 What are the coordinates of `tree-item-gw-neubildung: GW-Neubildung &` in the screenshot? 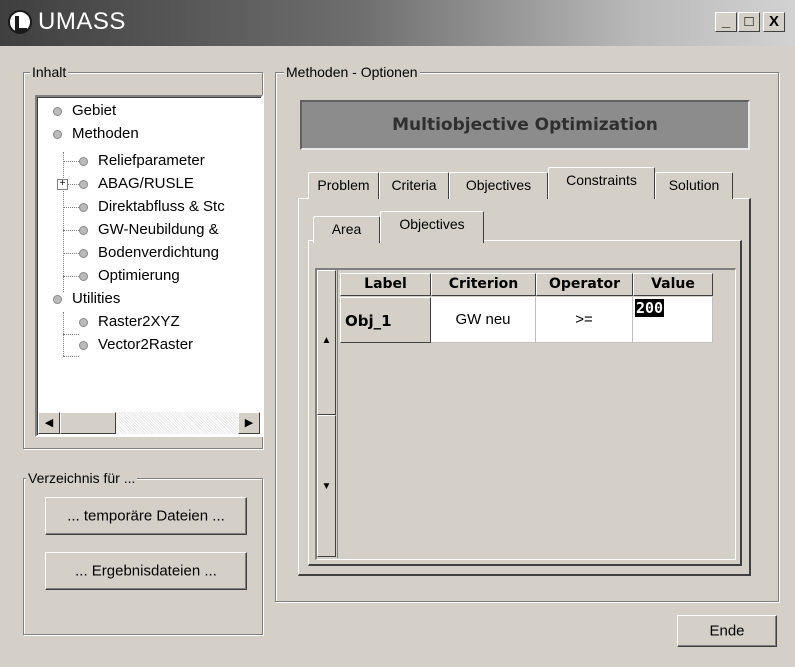 It's located at (149, 230).